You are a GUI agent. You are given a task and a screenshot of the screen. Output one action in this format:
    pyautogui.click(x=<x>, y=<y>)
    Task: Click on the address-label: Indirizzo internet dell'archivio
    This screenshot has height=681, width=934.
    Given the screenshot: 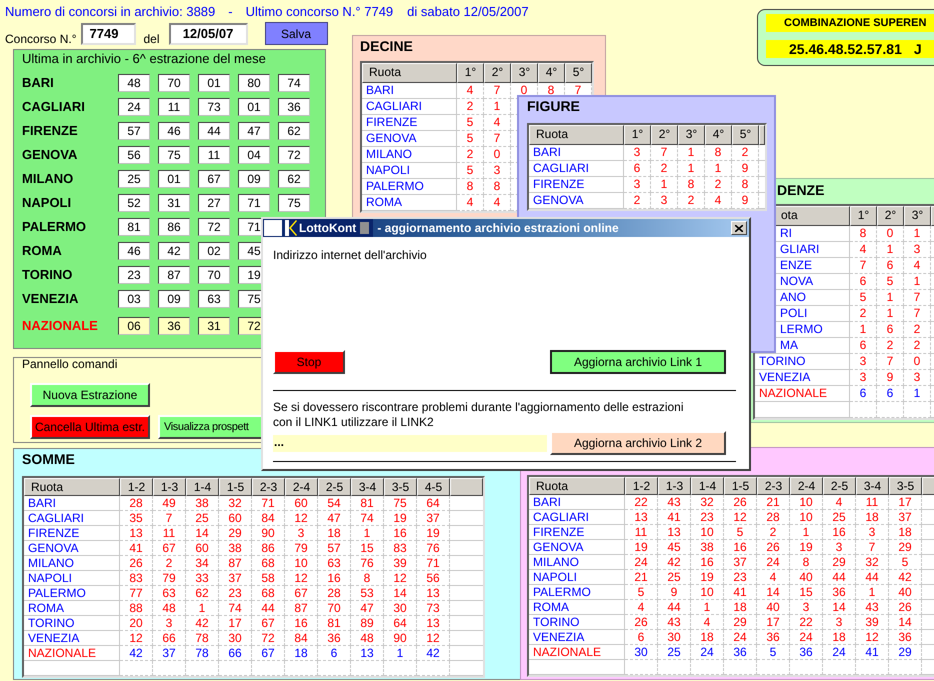 What is the action you would take?
    pyautogui.click(x=350, y=255)
    